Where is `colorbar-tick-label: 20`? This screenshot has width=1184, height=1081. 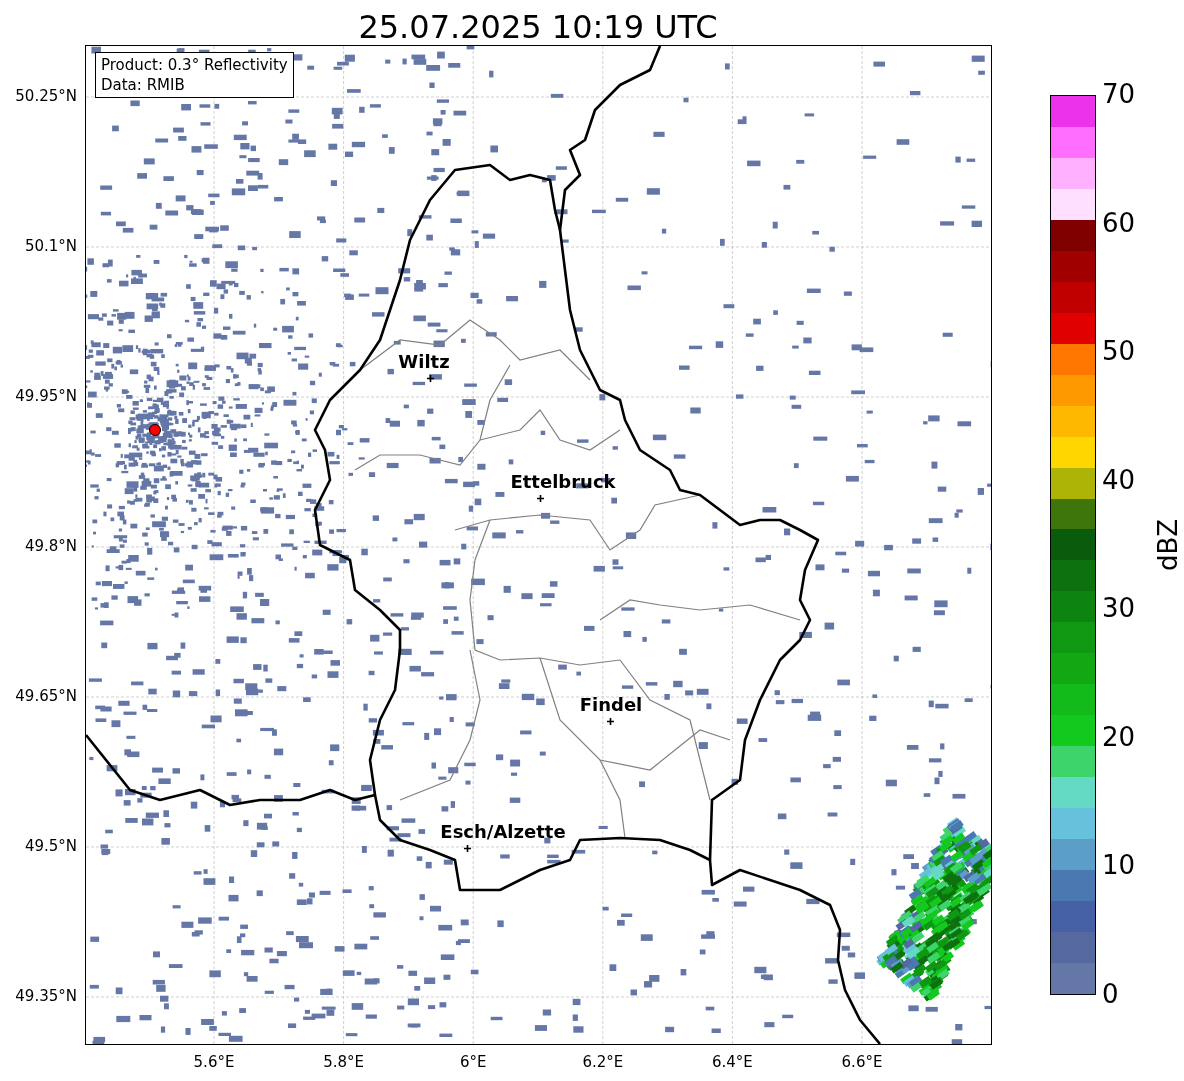
colorbar-tick-label: 20 is located at coordinates (1119, 736).